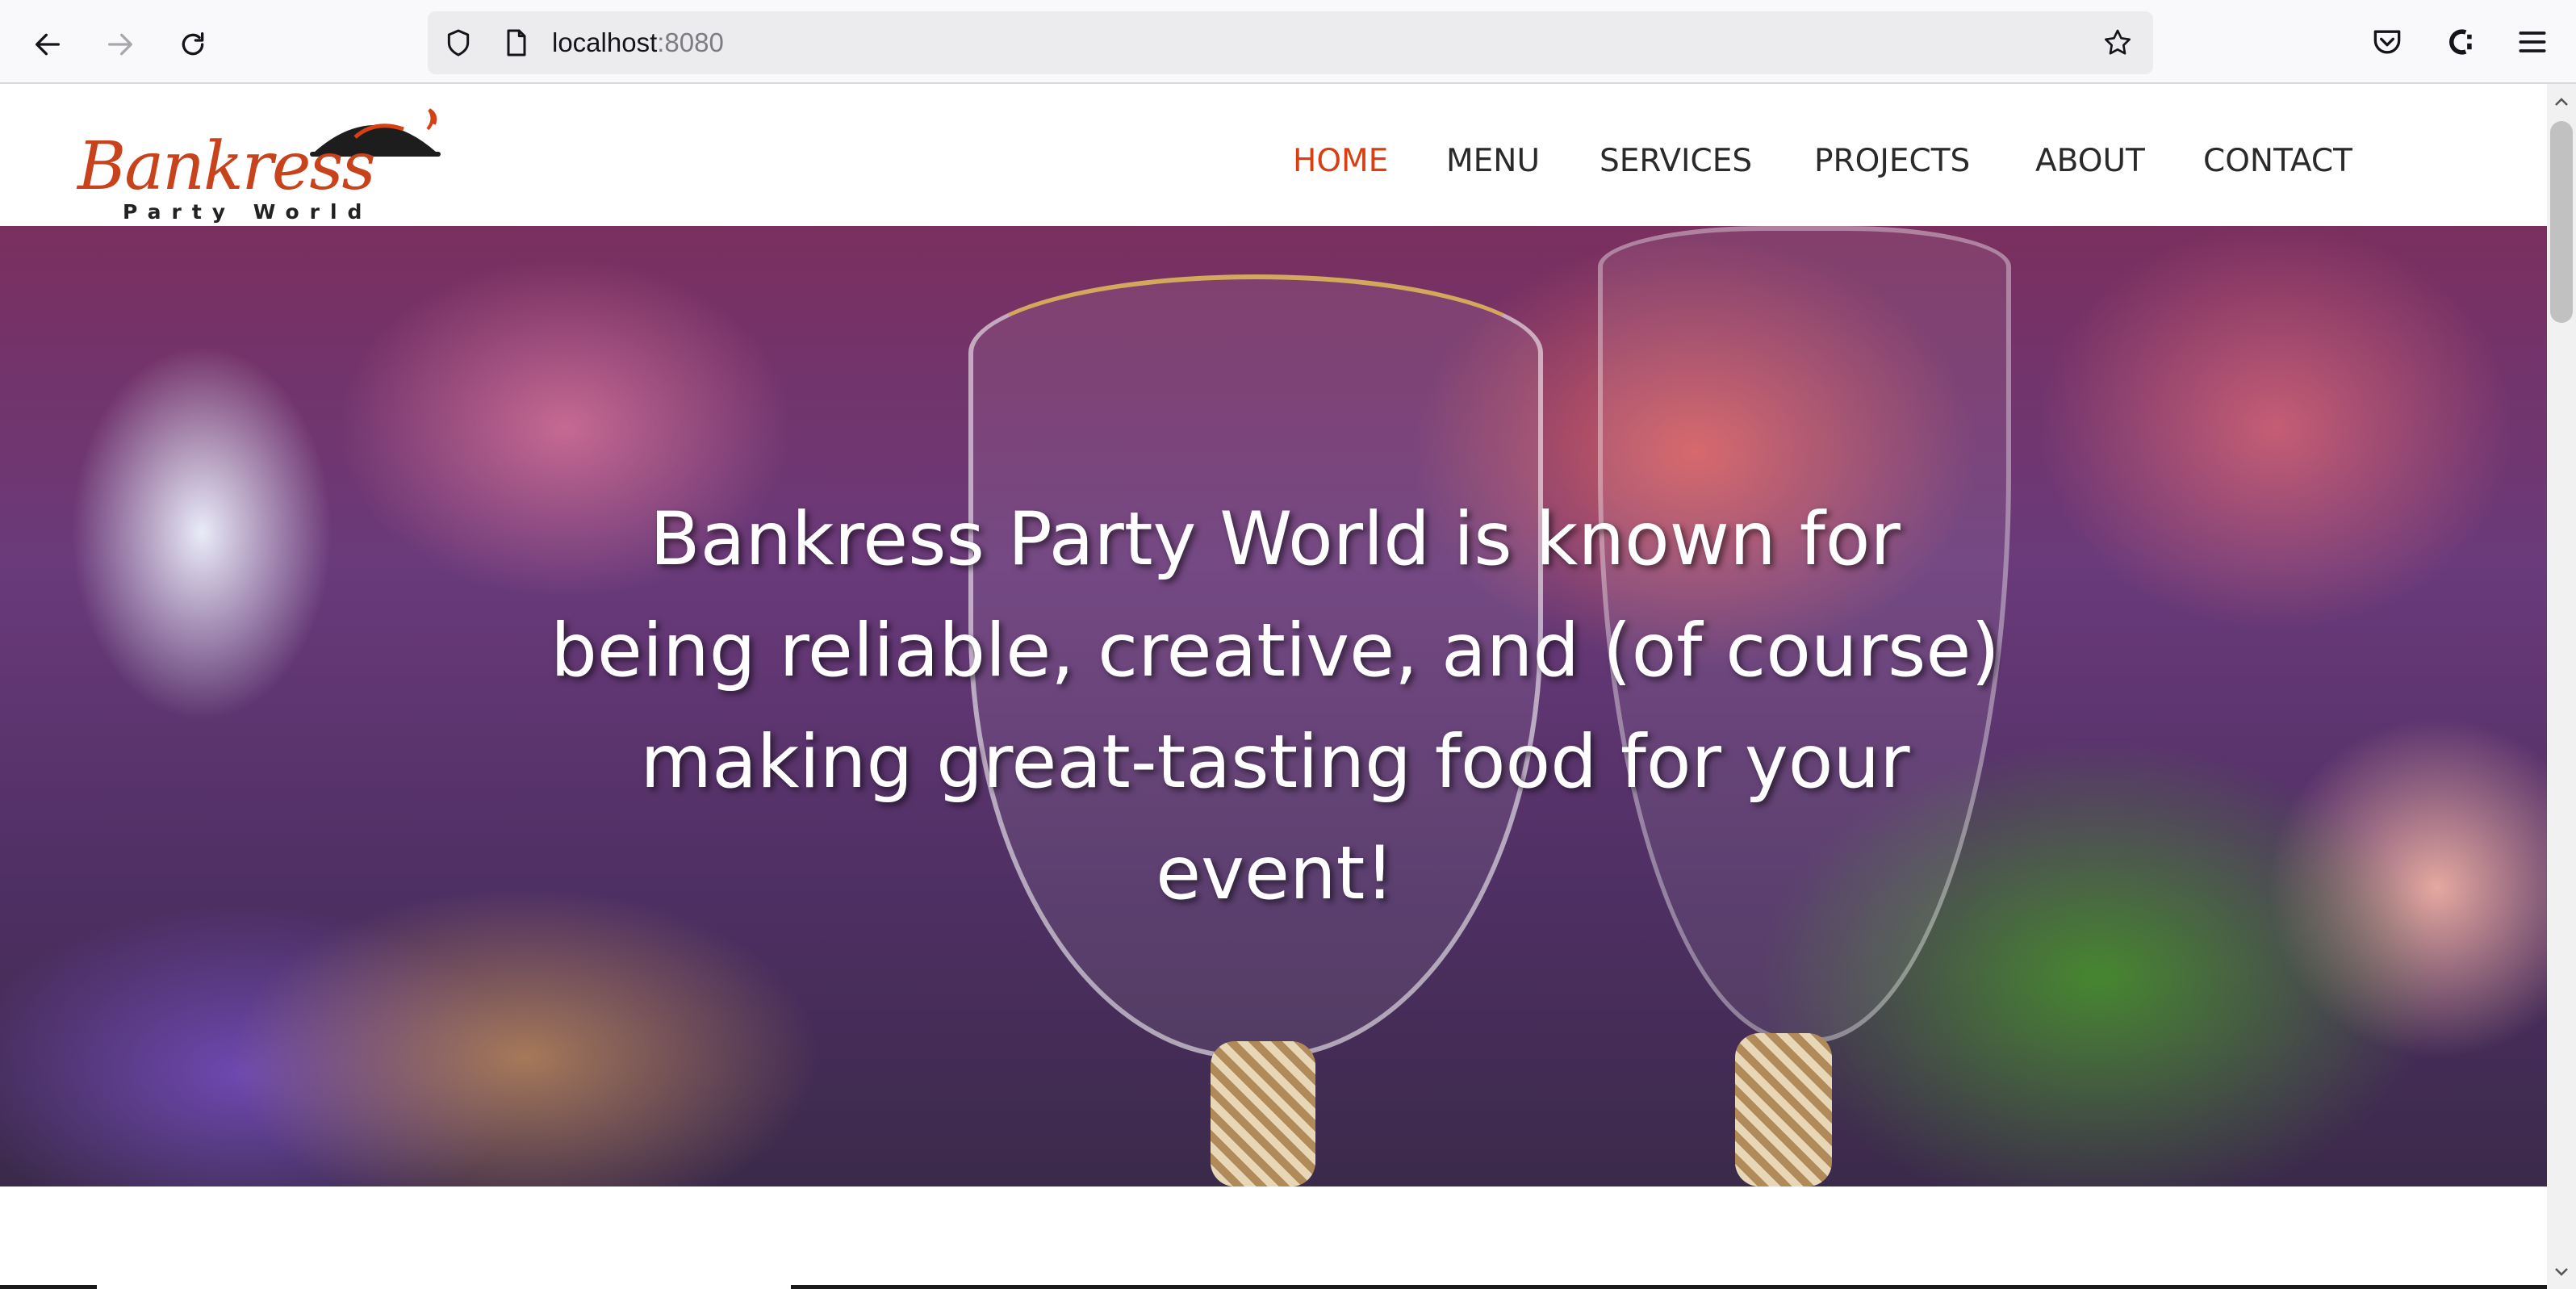 Image resolution: width=2576 pixels, height=1289 pixels. Describe the element at coordinates (605, 42) in the screenshot. I see `url-host: localhost` at that location.